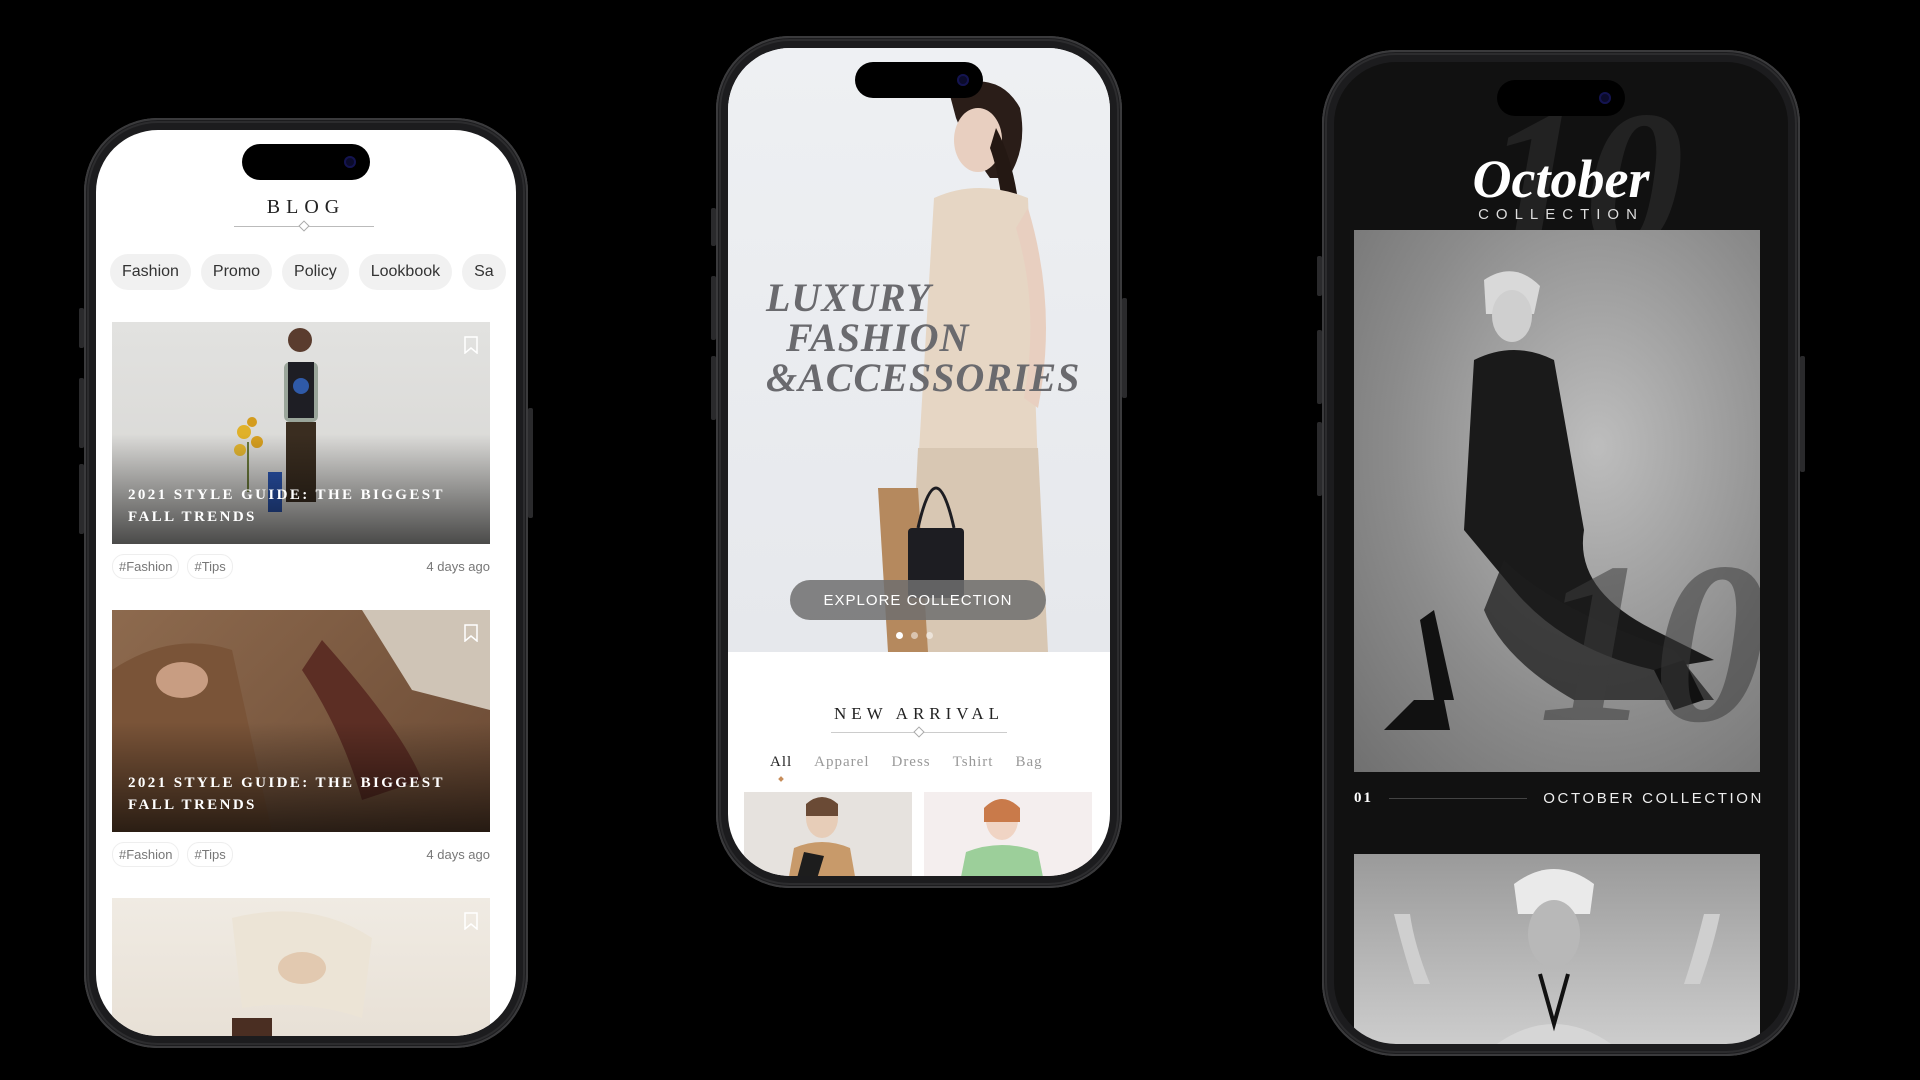  Describe the element at coordinates (899, 635) in the screenshot. I see `carousel-dot-active` at that location.